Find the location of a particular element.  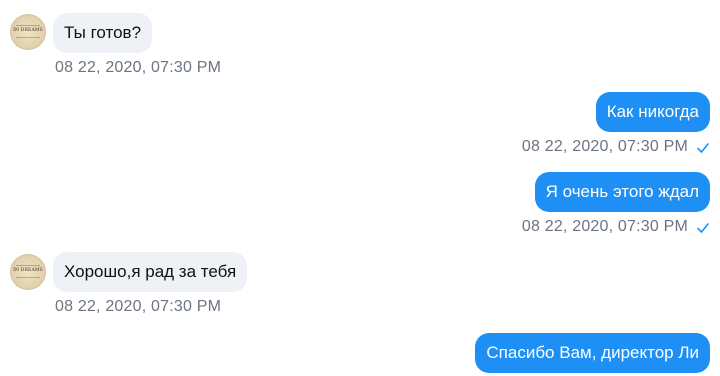

message-bubble: Ты готов? is located at coordinates (103, 33).